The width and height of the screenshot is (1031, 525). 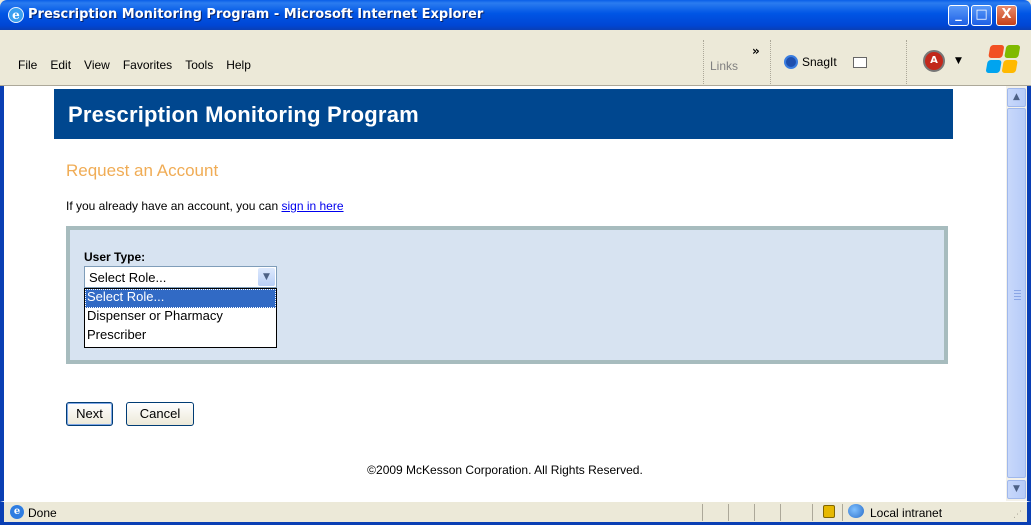 What do you see at coordinates (859, 62) in the screenshot?
I see `capture-icon` at bounding box center [859, 62].